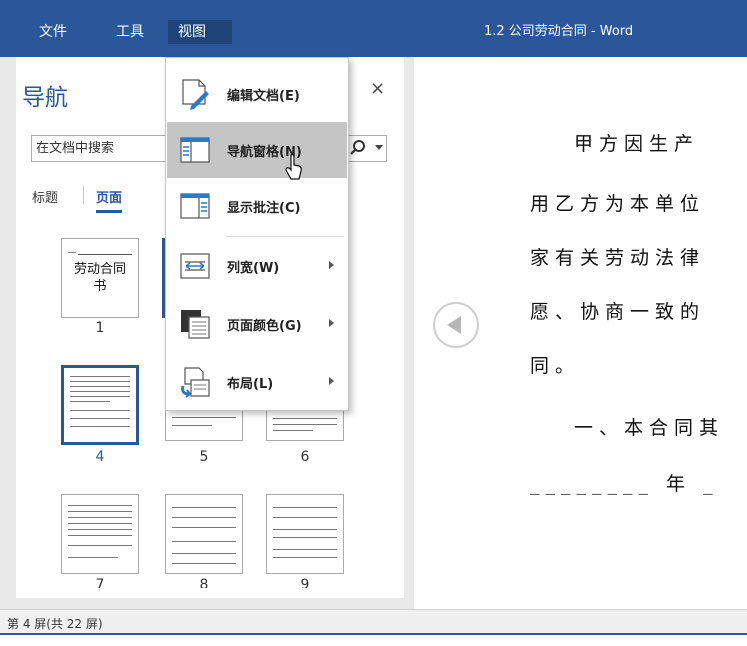 This screenshot has width=747, height=646. Describe the element at coordinates (253, 268) in the screenshot. I see `menu-item-label: 列宽(W)` at that location.